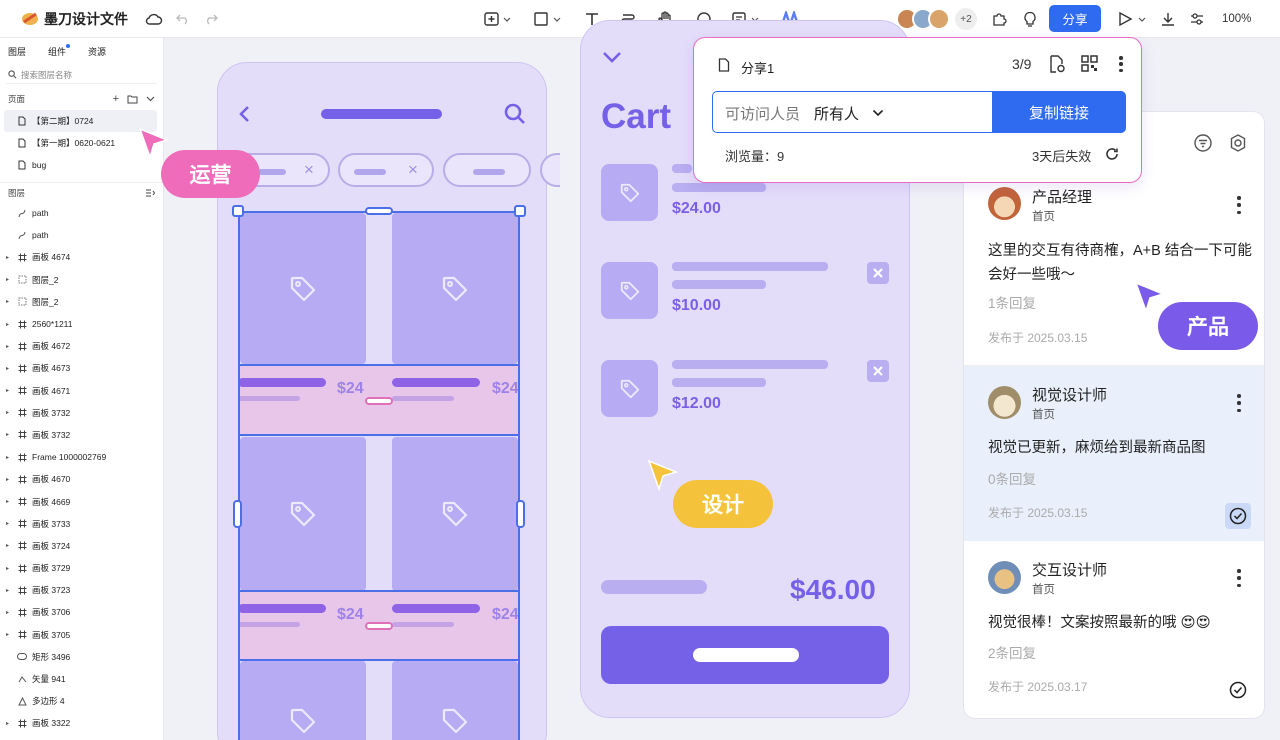 The height and width of the screenshot is (740, 1280). Describe the element at coordinates (1203, 143) in the screenshot. I see `filter-icon` at that location.